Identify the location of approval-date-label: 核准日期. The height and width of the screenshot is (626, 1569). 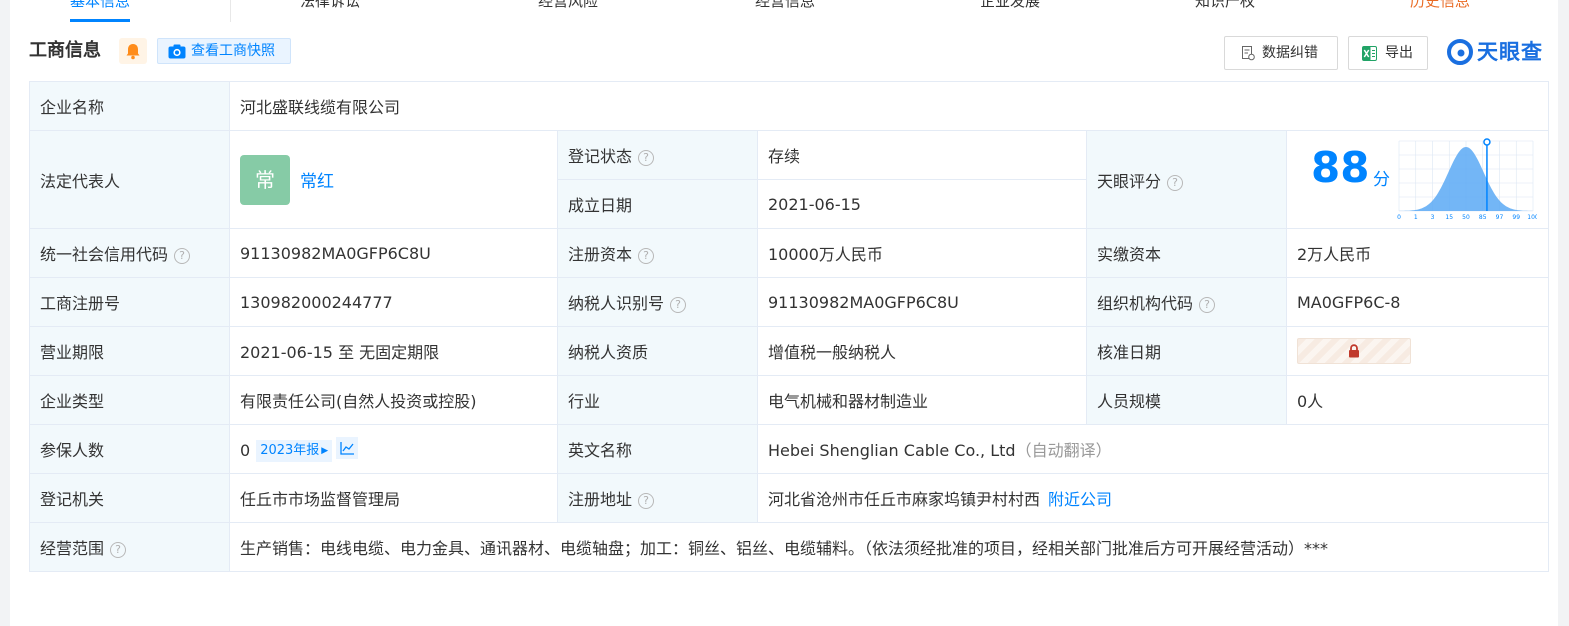
(1186, 351).